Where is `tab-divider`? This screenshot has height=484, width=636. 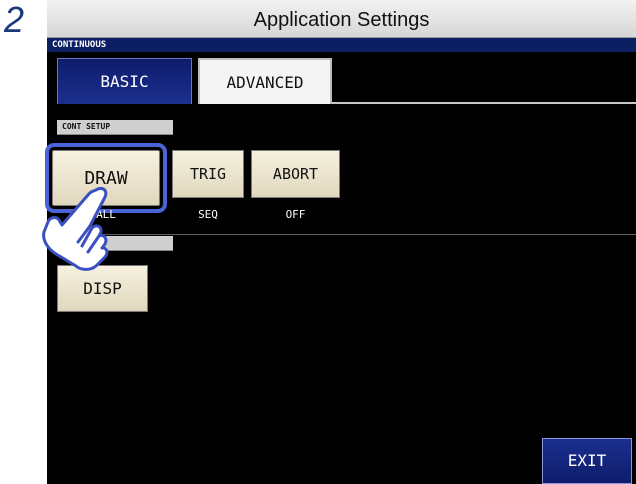 tab-divider is located at coordinates (484, 103).